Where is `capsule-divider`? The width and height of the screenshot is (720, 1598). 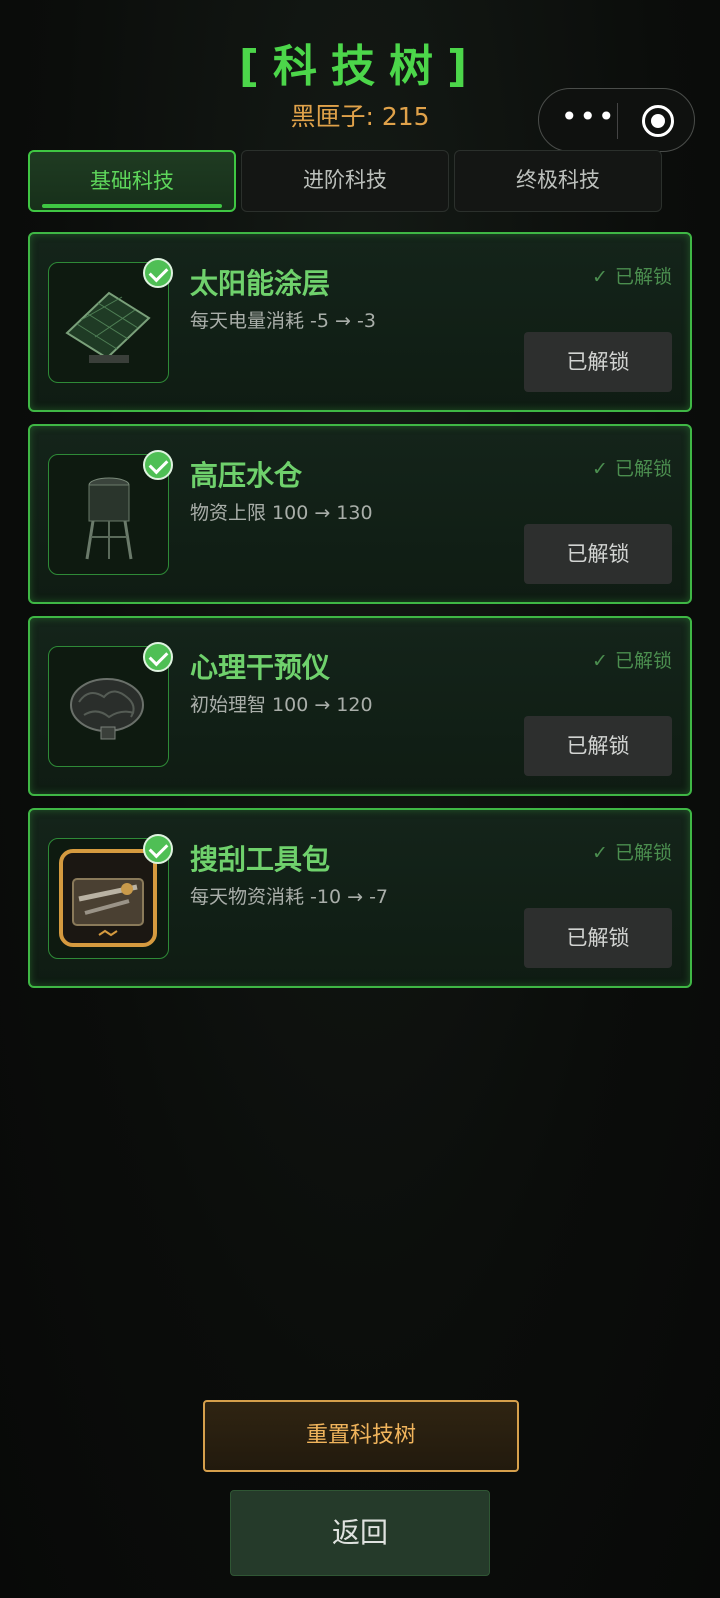 capsule-divider is located at coordinates (617, 121).